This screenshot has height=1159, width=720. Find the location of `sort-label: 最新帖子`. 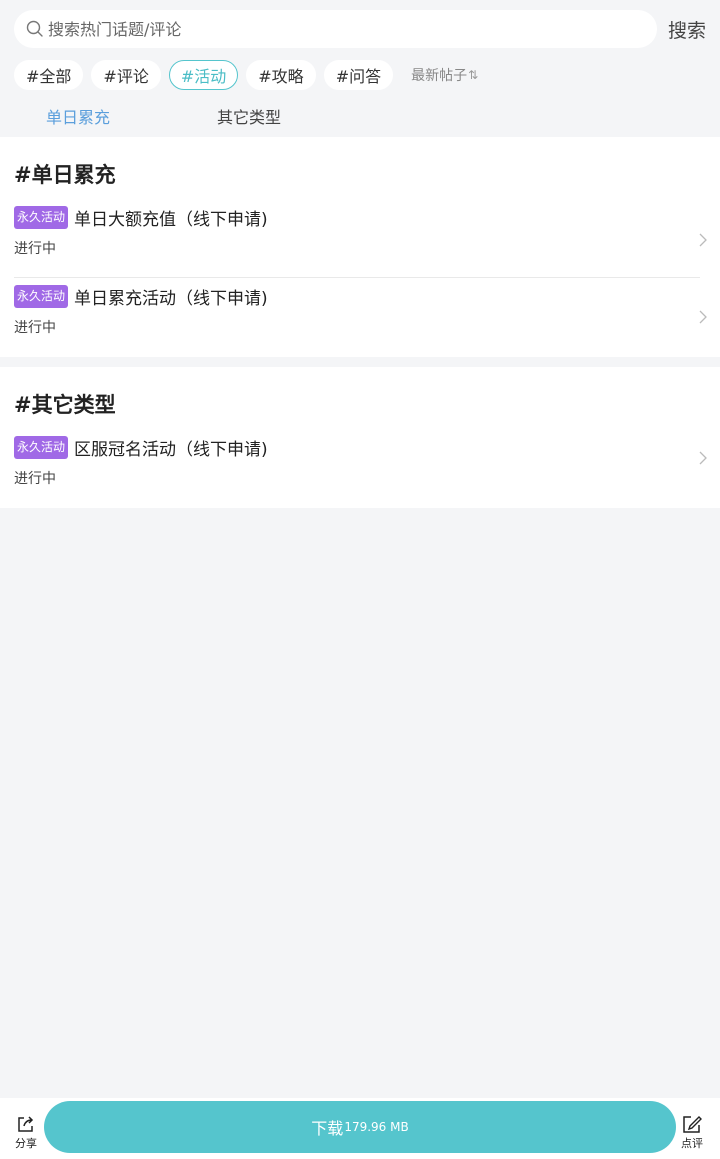

sort-label: 最新帖子 is located at coordinates (439, 75).